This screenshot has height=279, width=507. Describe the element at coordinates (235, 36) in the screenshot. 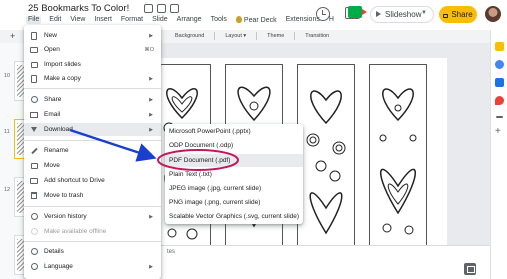

I see `layout-button: Layout ▾` at that location.